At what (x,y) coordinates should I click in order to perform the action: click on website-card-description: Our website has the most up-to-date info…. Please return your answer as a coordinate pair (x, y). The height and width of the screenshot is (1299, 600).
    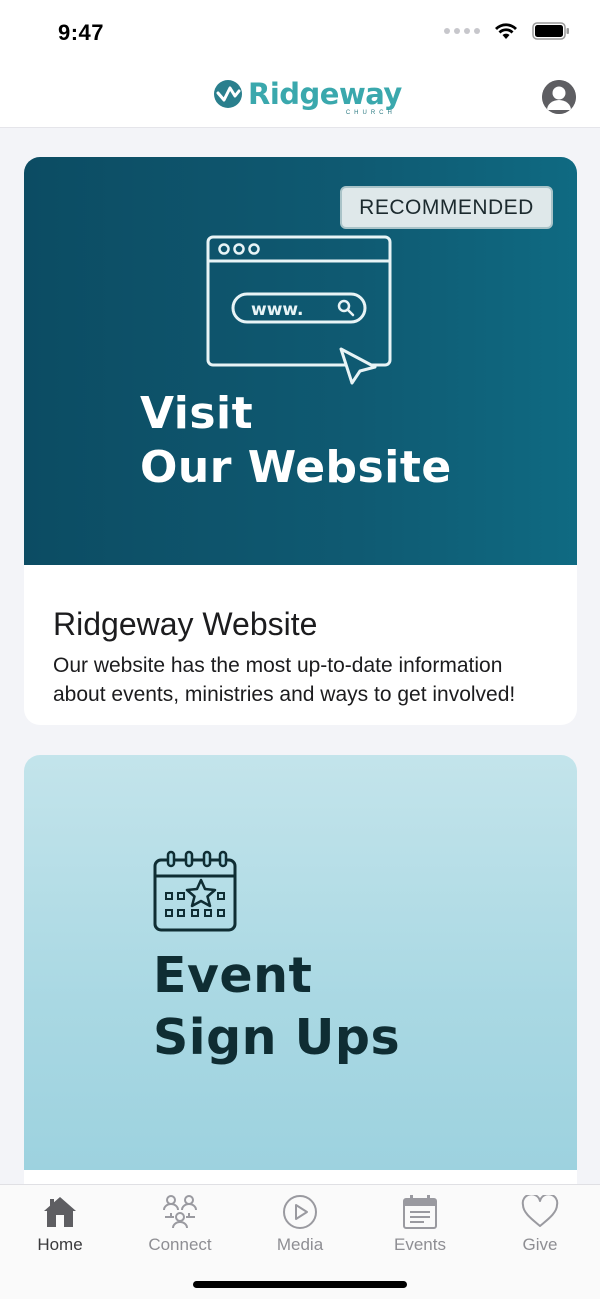
    Looking at the image, I should click on (284, 680).